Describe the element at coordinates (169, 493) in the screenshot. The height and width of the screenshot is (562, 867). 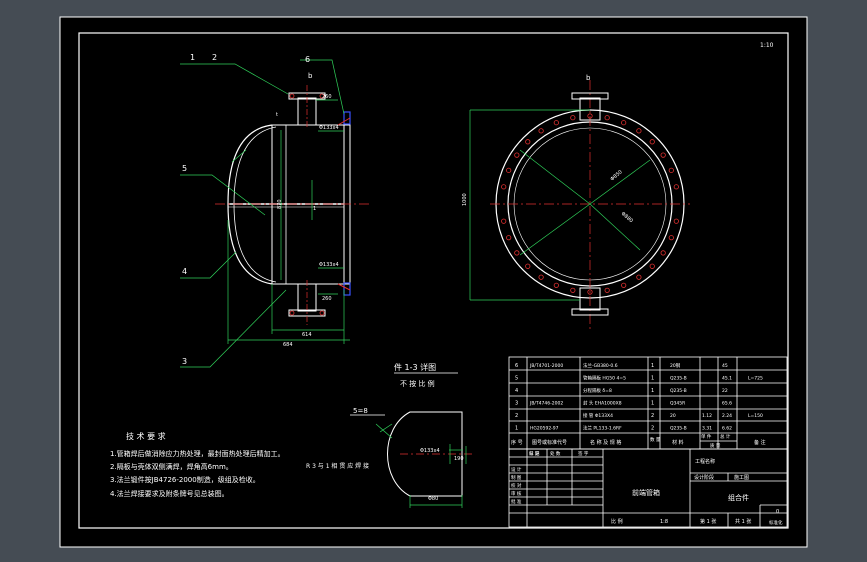
I see `svg-text: 4.法兰焊接要求及附条牌号见总装图。` at that location.